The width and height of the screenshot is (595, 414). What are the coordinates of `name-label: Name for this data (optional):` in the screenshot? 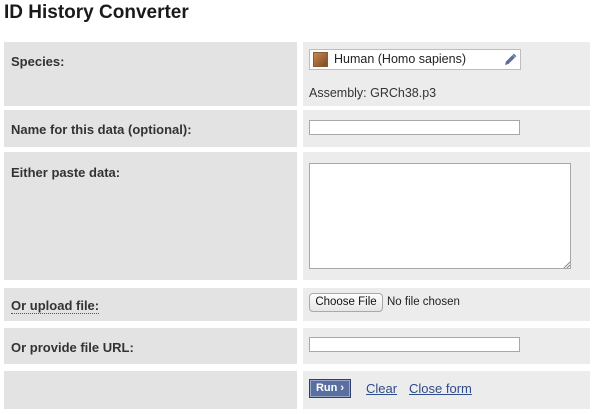 It's located at (101, 129).